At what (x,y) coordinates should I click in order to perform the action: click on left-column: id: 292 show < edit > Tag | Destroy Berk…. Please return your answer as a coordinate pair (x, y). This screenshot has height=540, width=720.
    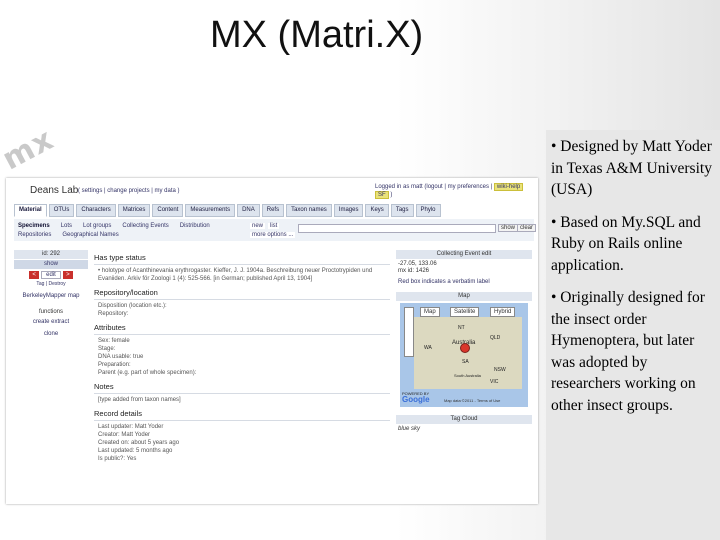
    Looking at the image, I should click on (51, 293).